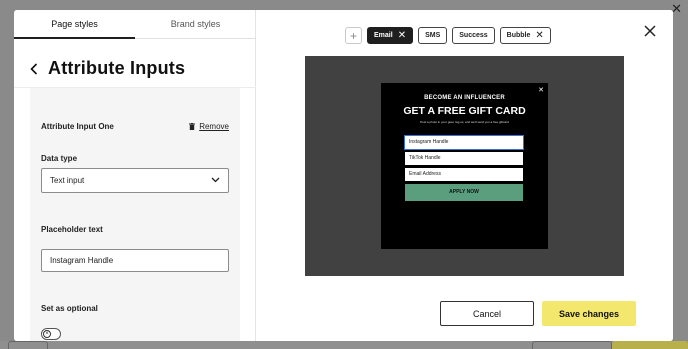  I want to click on placeholder-label: Placeholder text, so click(72, 229).